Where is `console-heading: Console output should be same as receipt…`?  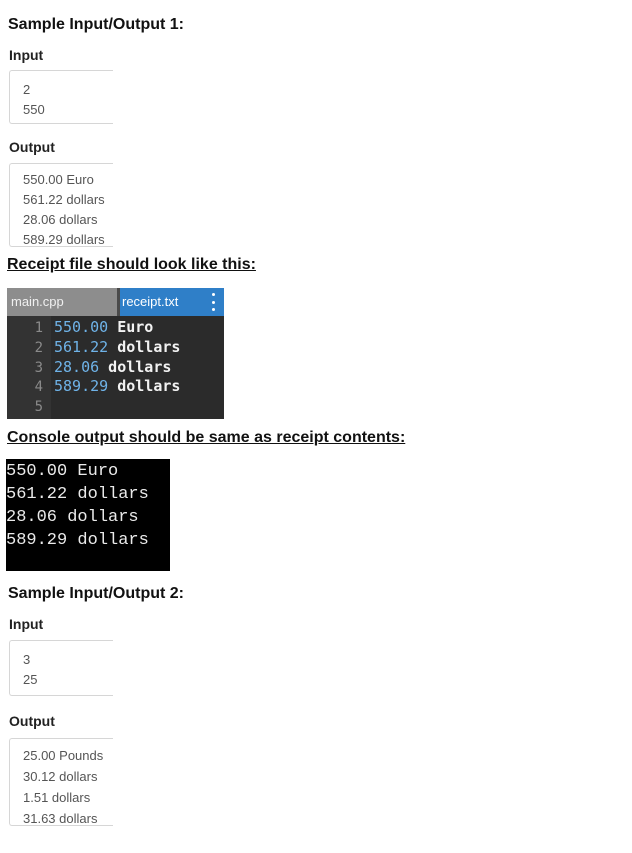 console-heading: Console output should be same as receipt… is located at coordinates (206, 437).